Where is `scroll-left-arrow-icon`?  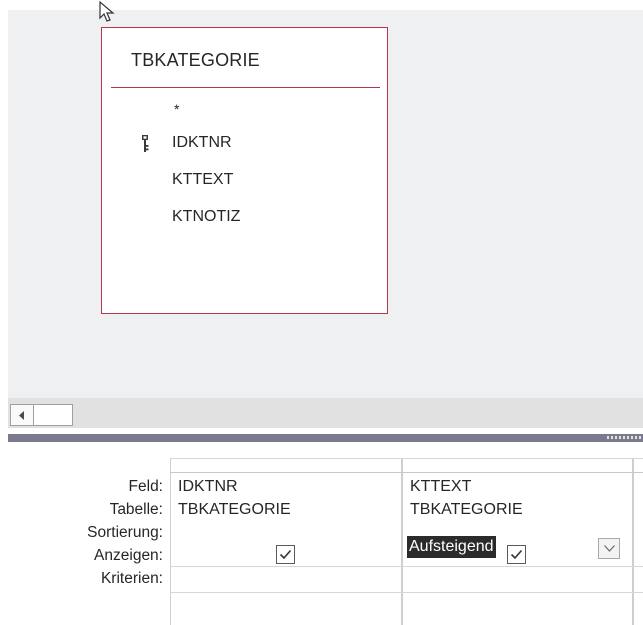
scroll-left-arrow-icon is located at coordinates (21, 415).